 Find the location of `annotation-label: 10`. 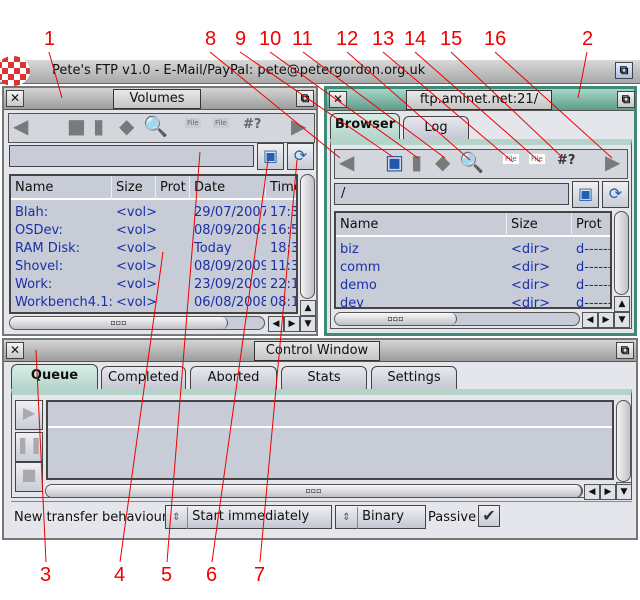

annotation-label: 10 is located at coordinates (270, 39).